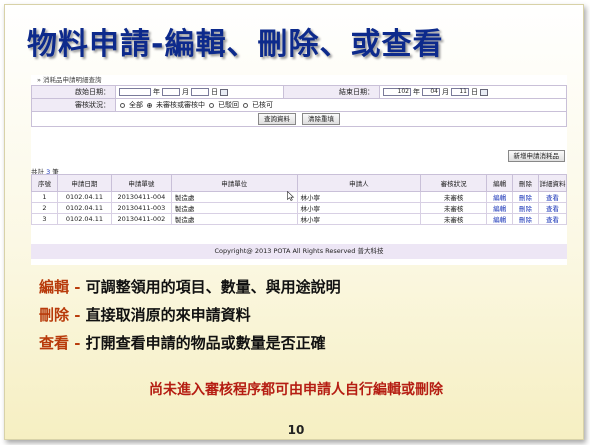  I want to click on col-header: 刪除, so click(525, 183).